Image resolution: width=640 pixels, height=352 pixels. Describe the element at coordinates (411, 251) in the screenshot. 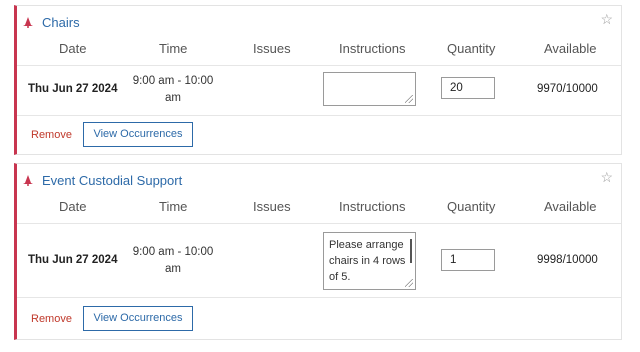

I see `textarea-scrollbar` at that location.